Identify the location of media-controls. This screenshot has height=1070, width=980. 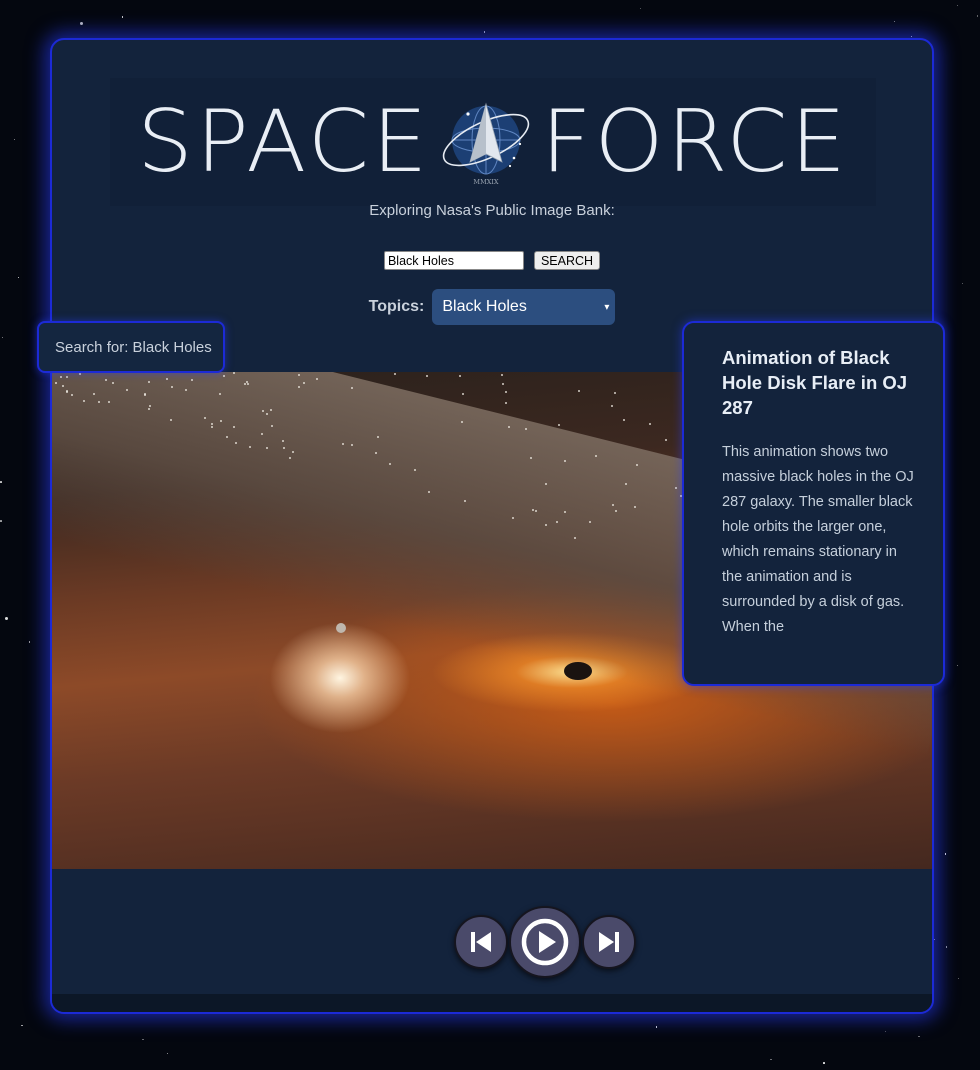
(545, 942).